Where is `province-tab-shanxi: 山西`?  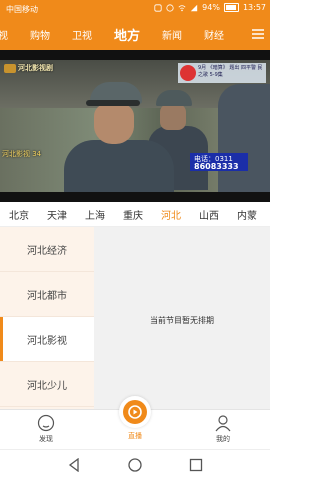 province-tab-shanxi: 山西 is located at coordinates (209, 214).